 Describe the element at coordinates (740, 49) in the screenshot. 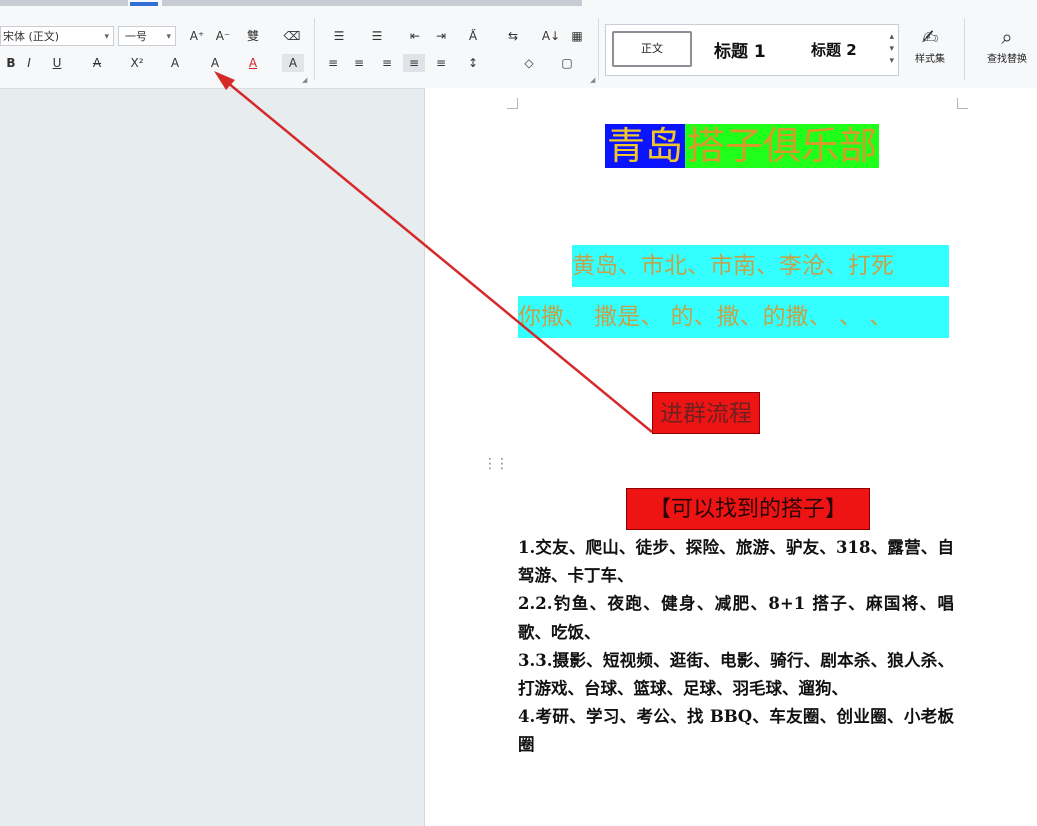

I see `style-heading1: 标题 1` at that location.